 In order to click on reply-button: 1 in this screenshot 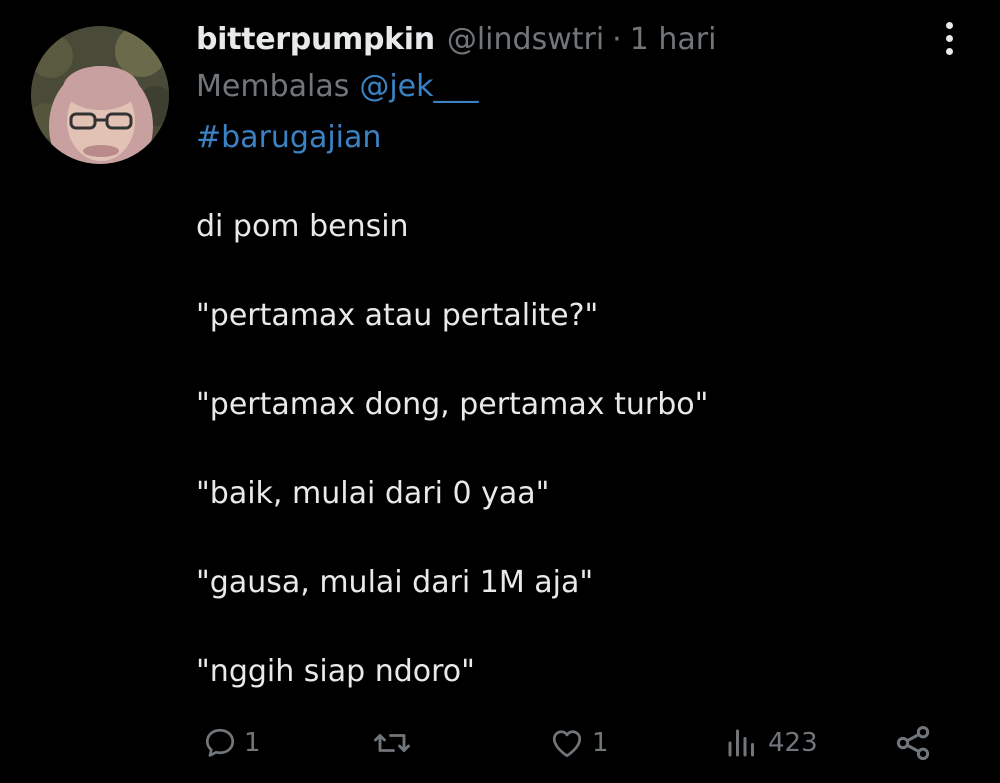, I will do `click(231, 743)`.